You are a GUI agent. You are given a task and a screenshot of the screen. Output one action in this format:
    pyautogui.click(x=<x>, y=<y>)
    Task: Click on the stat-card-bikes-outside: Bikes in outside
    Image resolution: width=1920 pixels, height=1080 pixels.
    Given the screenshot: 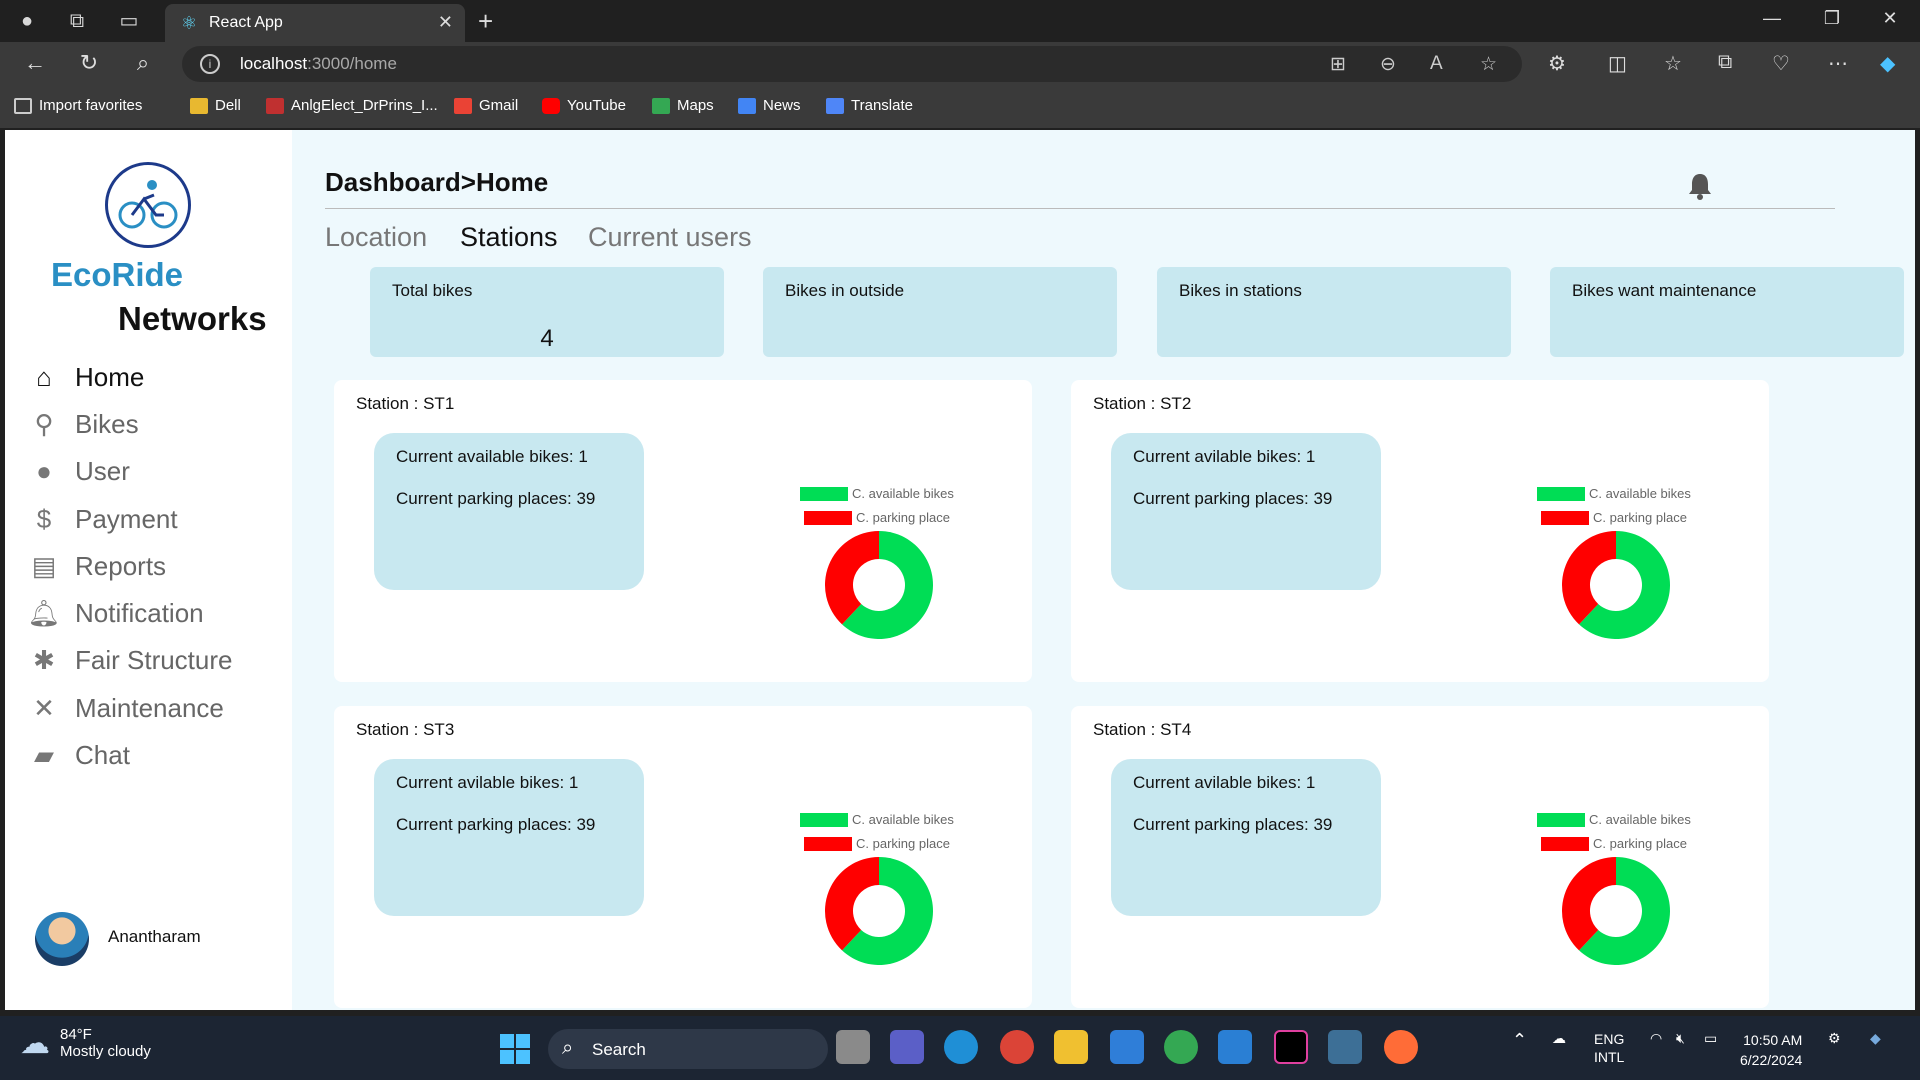 What is the action you would take?
    pyautogui.click(x=940, y=312)
    